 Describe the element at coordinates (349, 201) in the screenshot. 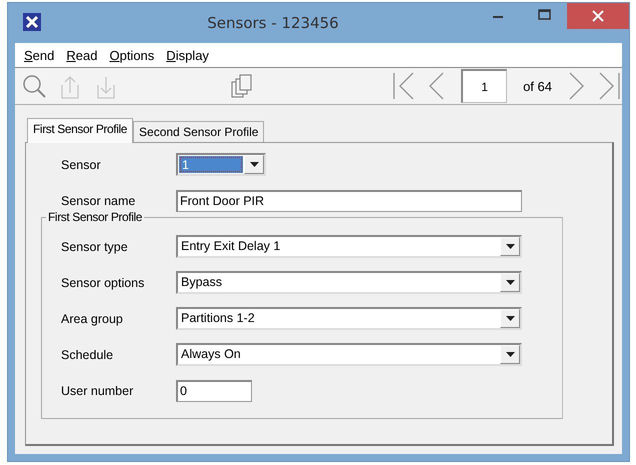

I see `input-field: Front Door PIR` at that location.